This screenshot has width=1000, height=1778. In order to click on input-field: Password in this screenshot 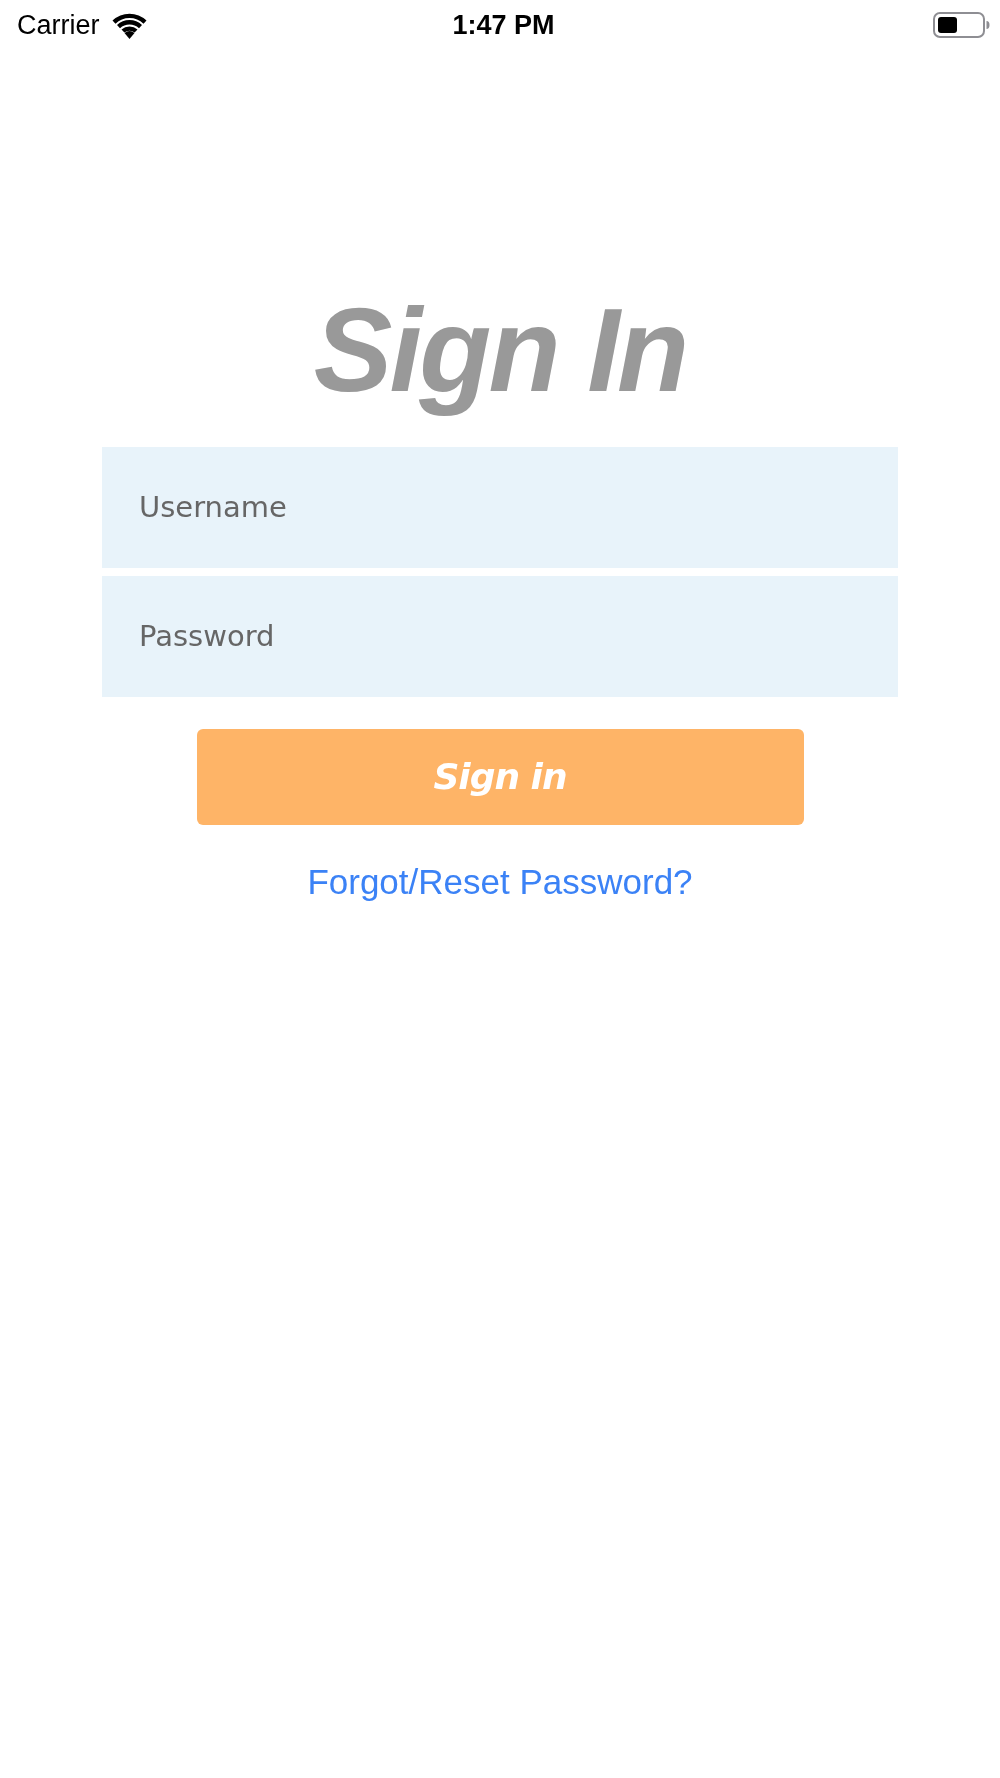, I will do `click(500, 636)`.